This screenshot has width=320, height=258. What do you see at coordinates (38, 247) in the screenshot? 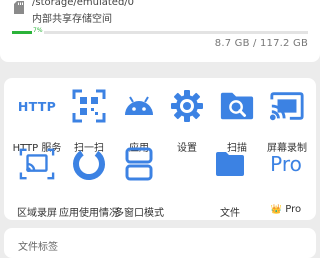
I see `section-title: 文件标签` at bounding box center [38, 247].